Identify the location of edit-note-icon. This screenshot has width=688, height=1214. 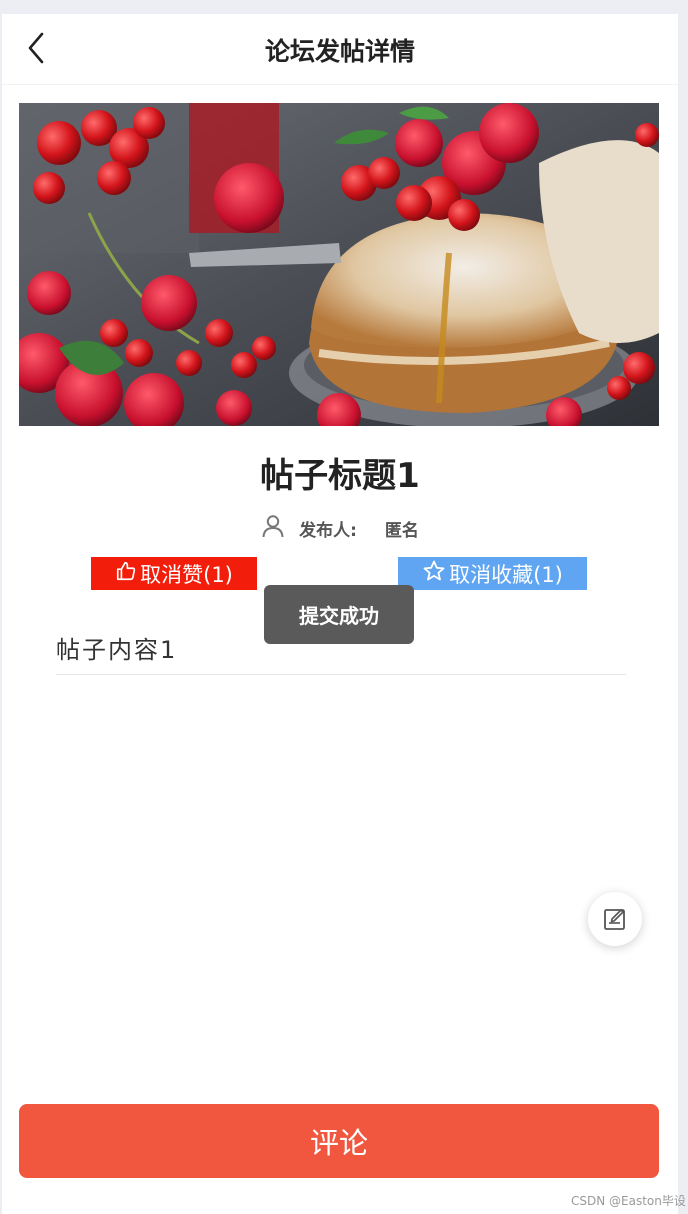
(614, 919).